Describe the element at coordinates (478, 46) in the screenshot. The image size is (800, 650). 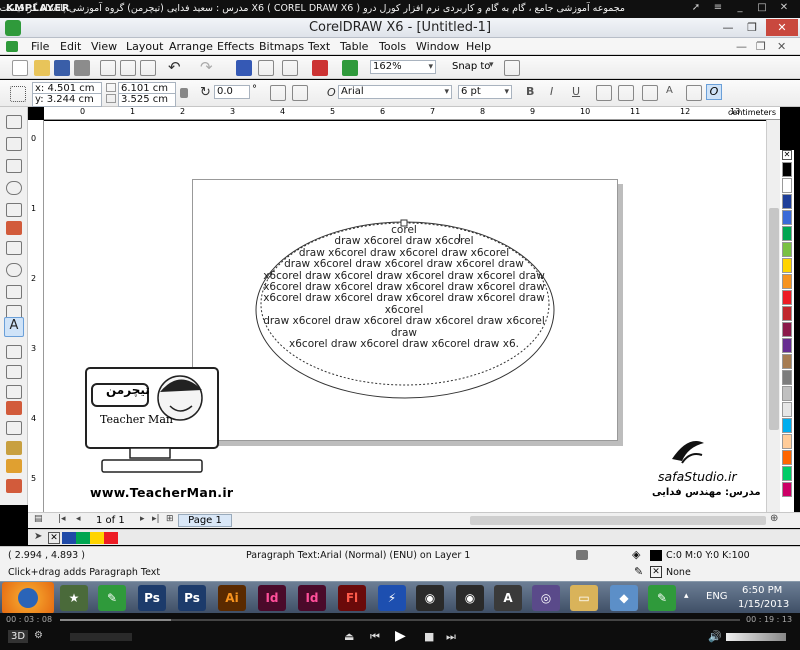
I see `menu-help: Help` at that location.